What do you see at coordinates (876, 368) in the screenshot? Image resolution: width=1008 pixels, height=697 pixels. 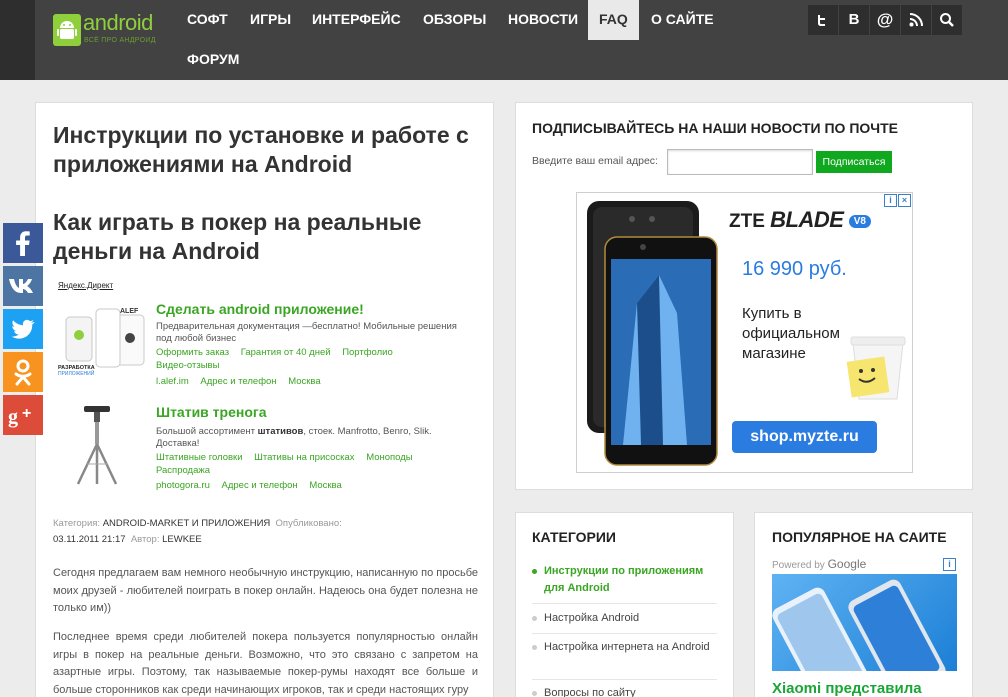 I see `coffee-cup-icon` at bounding box center [876, 368].